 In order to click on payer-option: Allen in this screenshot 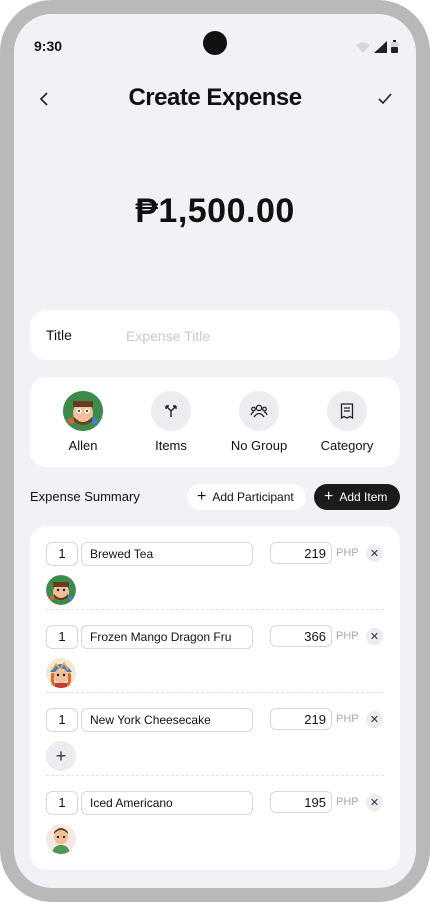, I will do `click(83, 422)`.